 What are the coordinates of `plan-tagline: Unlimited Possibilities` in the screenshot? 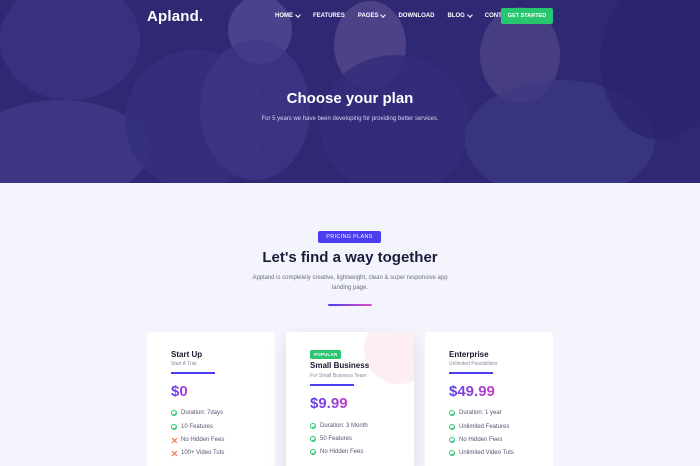 It's located at (473, 364).